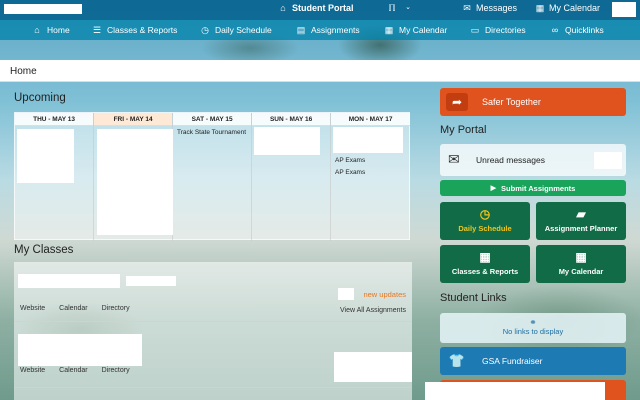 This screenshot has width=640, height=400. Describe the element at coordinates (392, 8) in the screenshot. I see `logo-icon: ℿ` at that location.